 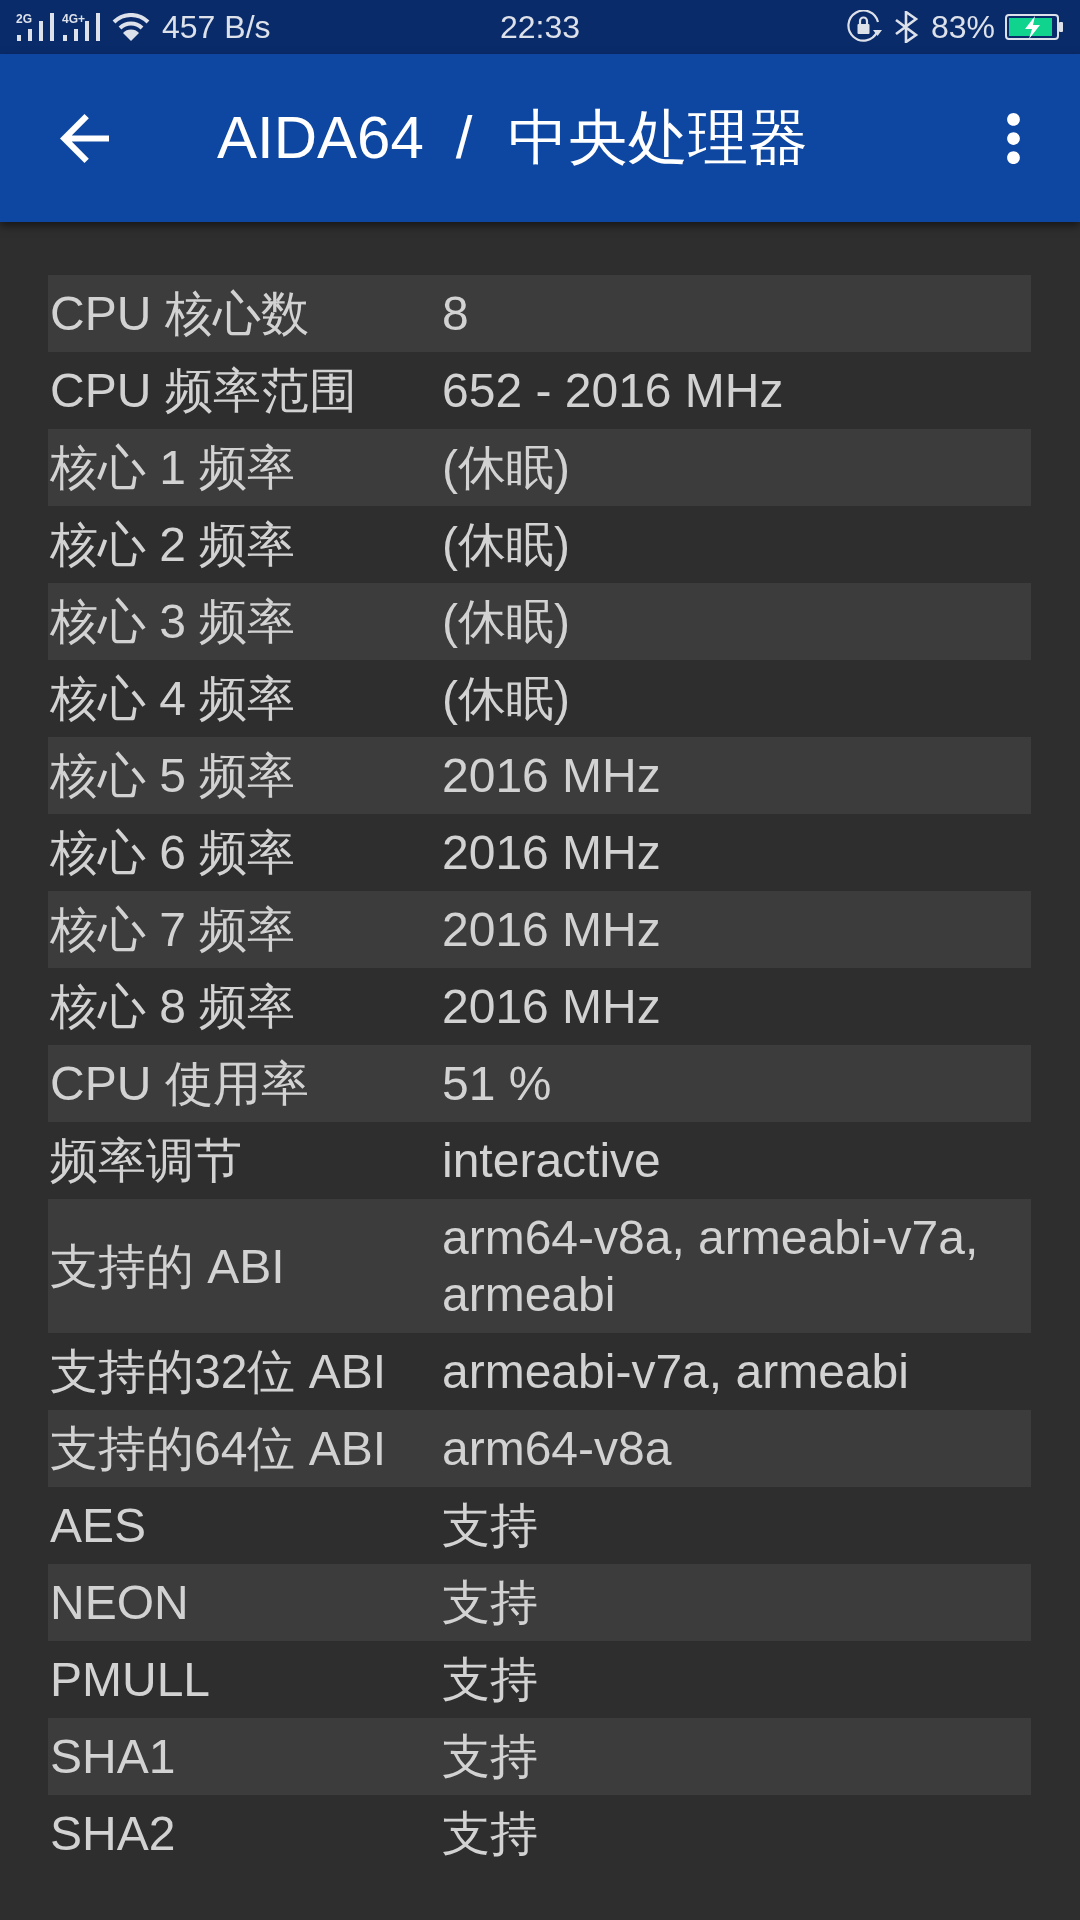 What do you see at coordinates (540, 27) in the screenshot?
I see `clock-time: 22:33` at bounding box center [540, 27].